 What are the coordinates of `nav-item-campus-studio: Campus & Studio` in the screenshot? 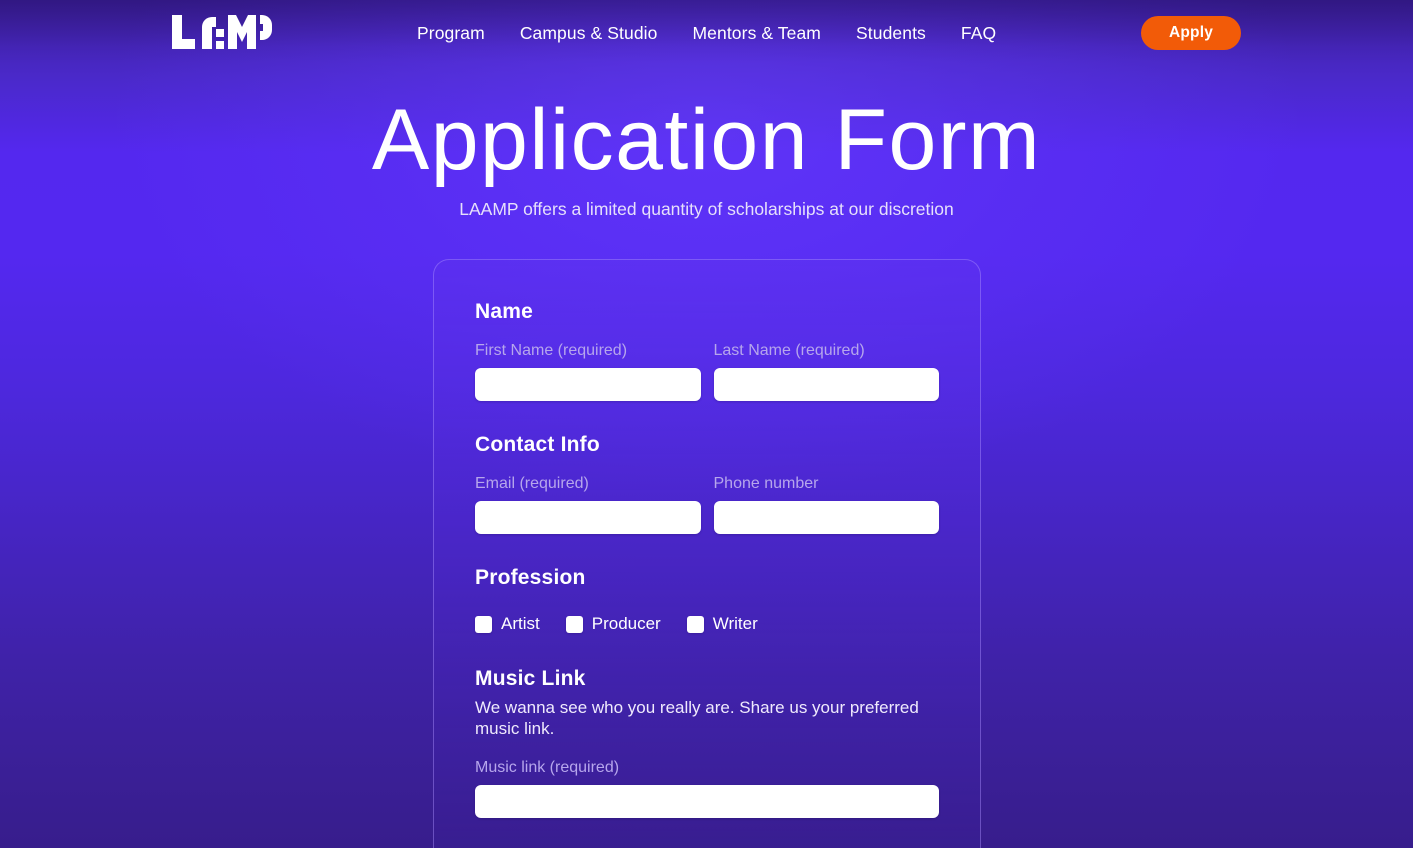 It's located at (589, 33).